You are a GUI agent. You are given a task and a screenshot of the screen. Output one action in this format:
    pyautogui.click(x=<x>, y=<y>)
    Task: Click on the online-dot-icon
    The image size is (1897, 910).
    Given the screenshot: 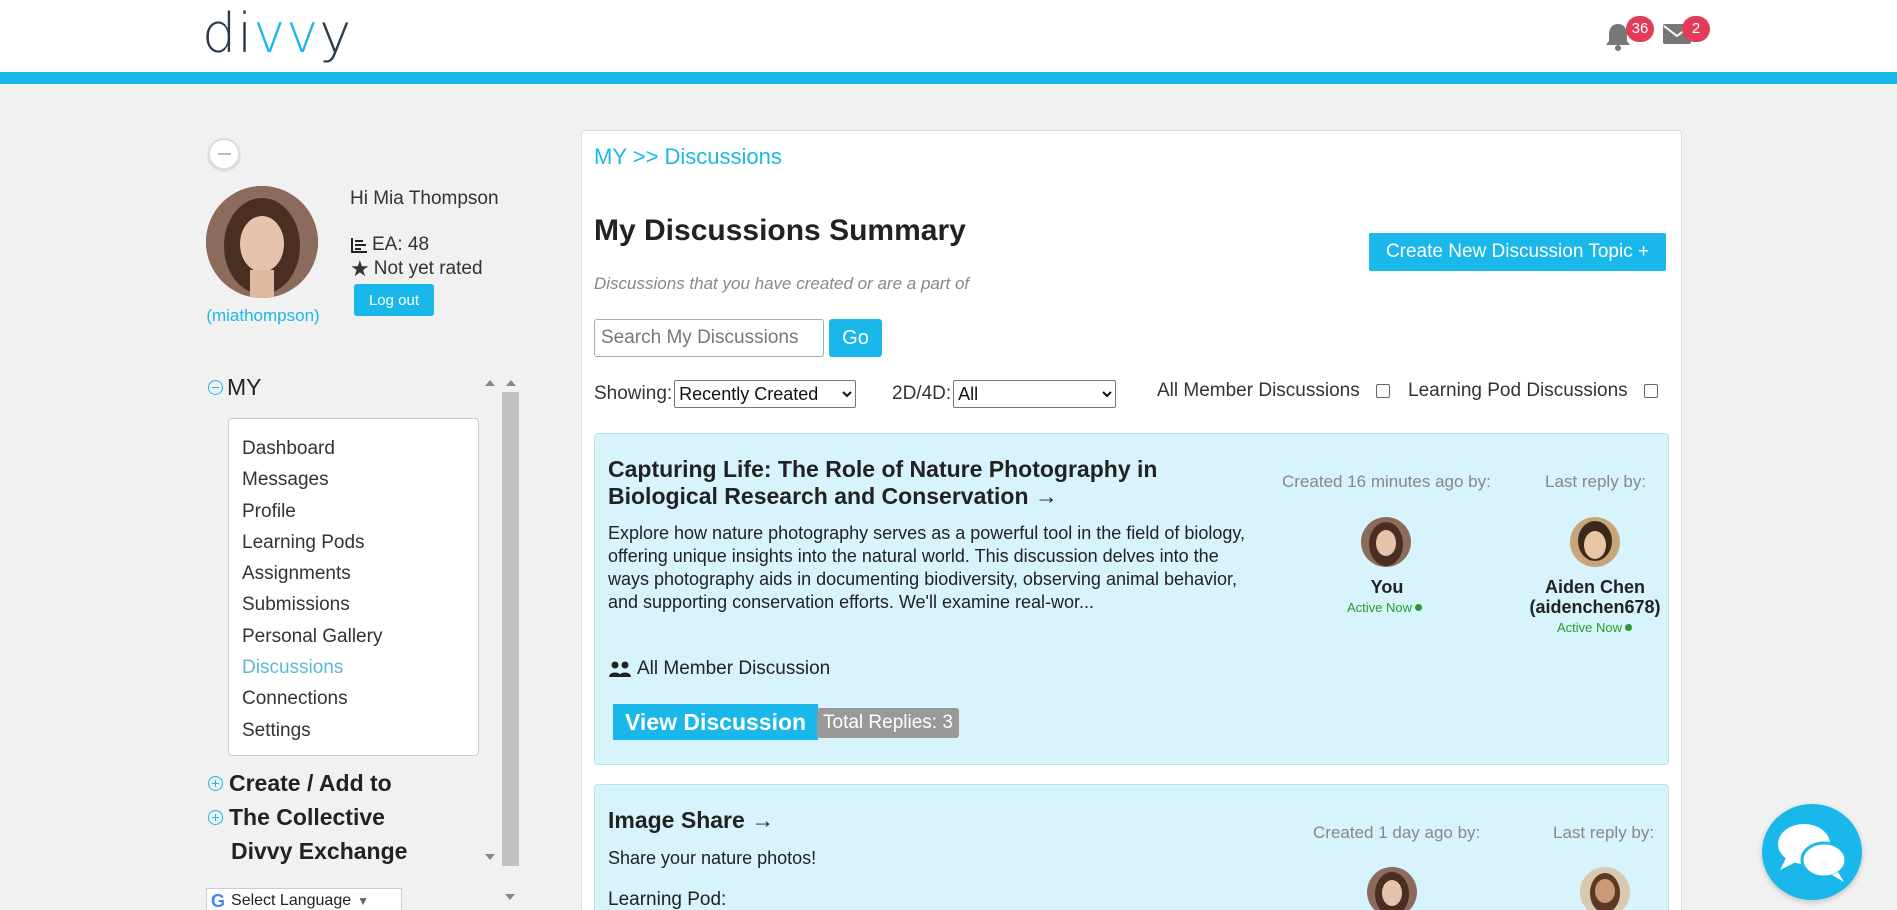 What is the action you would take?
    pyautogui.click(x=1629, y=627)
    